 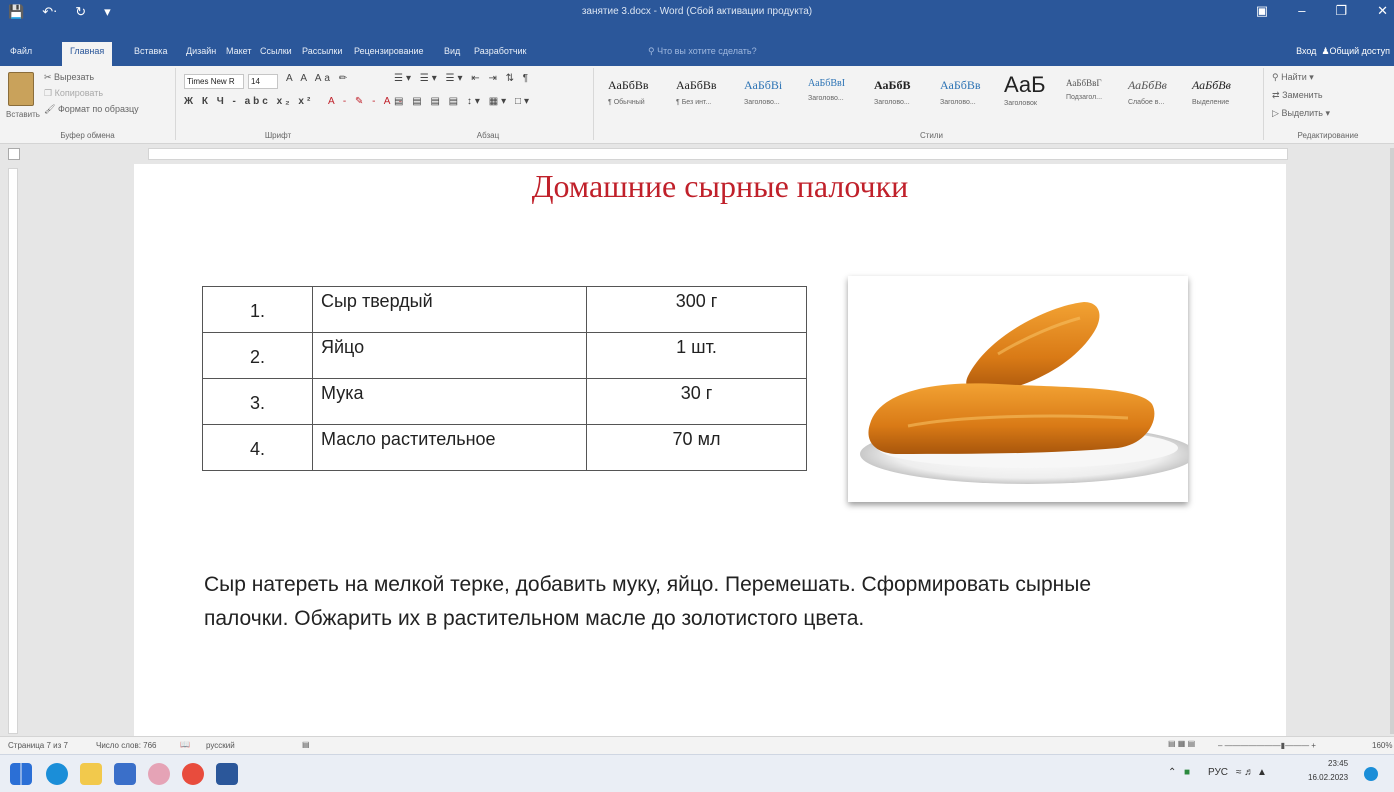 I want to click on horizontal-ruler, so click(x=718, y=154).